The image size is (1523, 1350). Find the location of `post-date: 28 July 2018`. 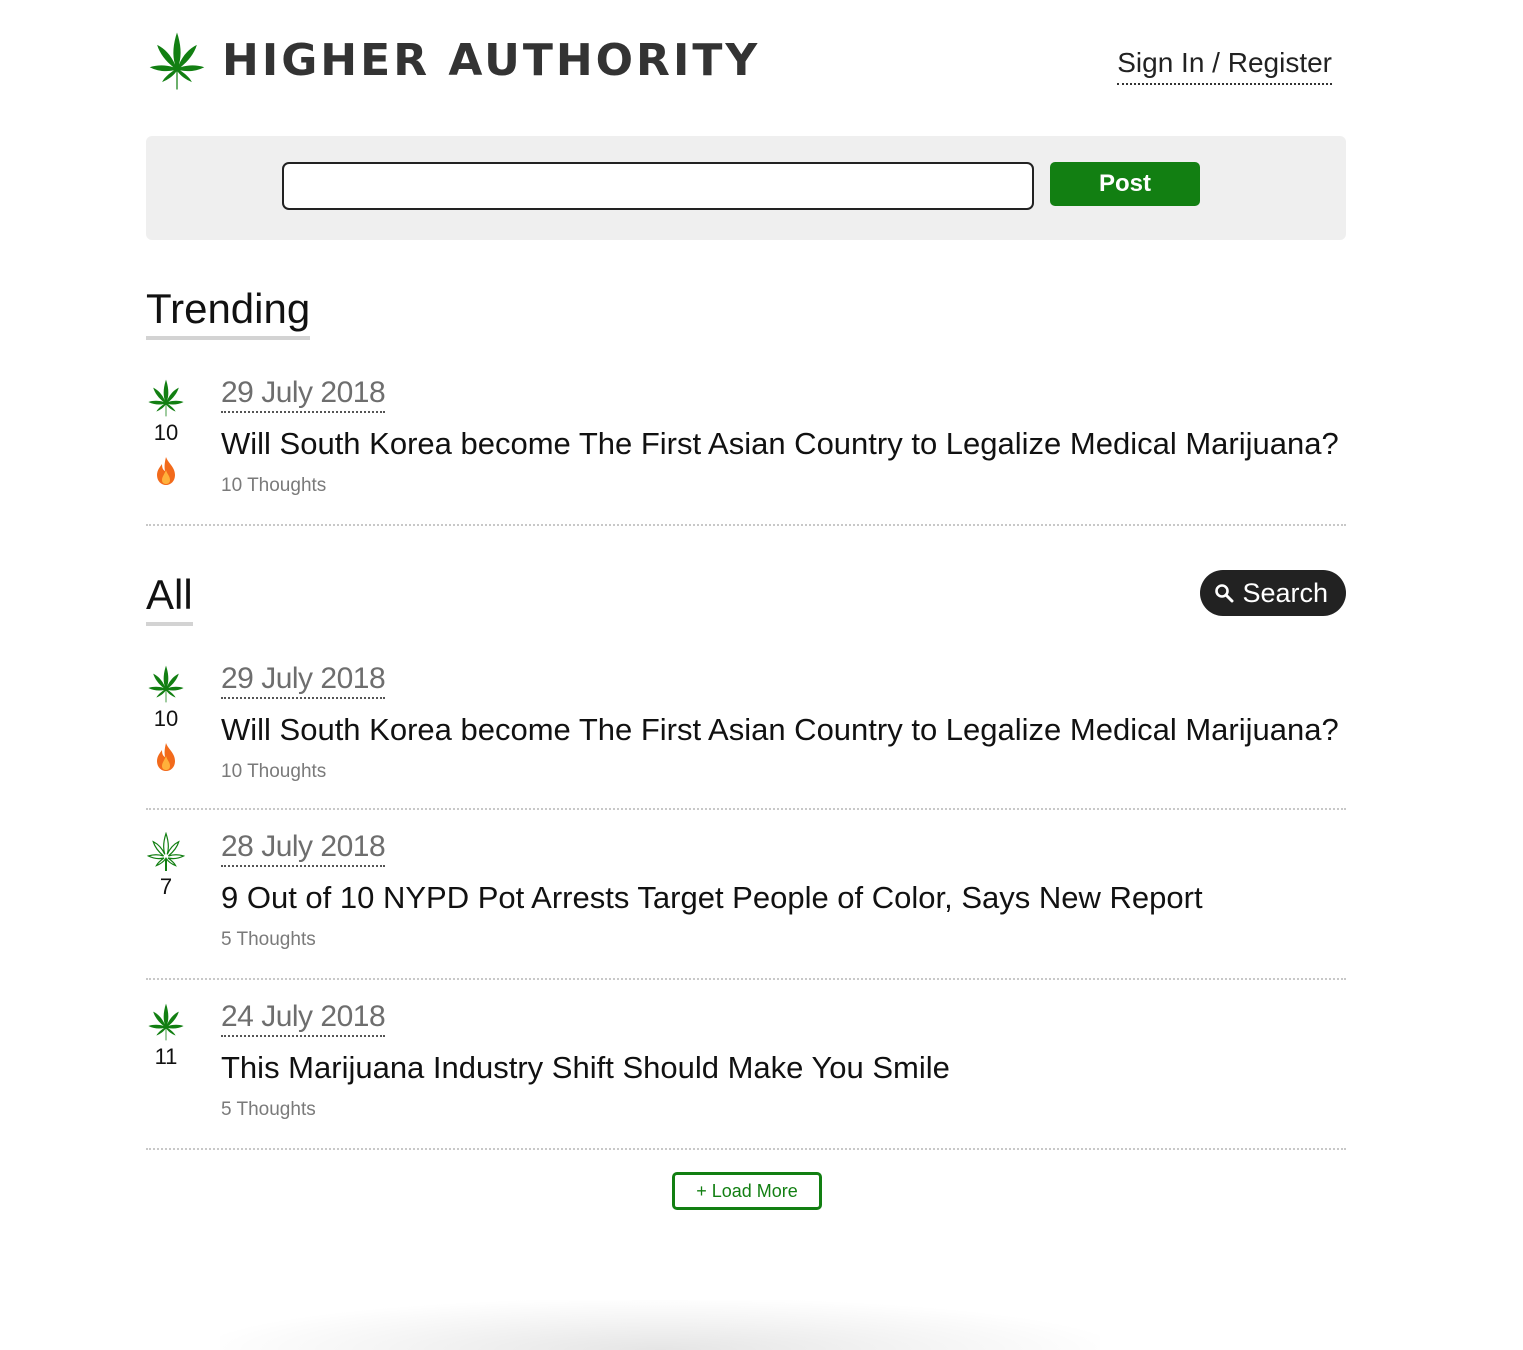

post-date: 28 July 2018 is located at coordinates (303, 849).